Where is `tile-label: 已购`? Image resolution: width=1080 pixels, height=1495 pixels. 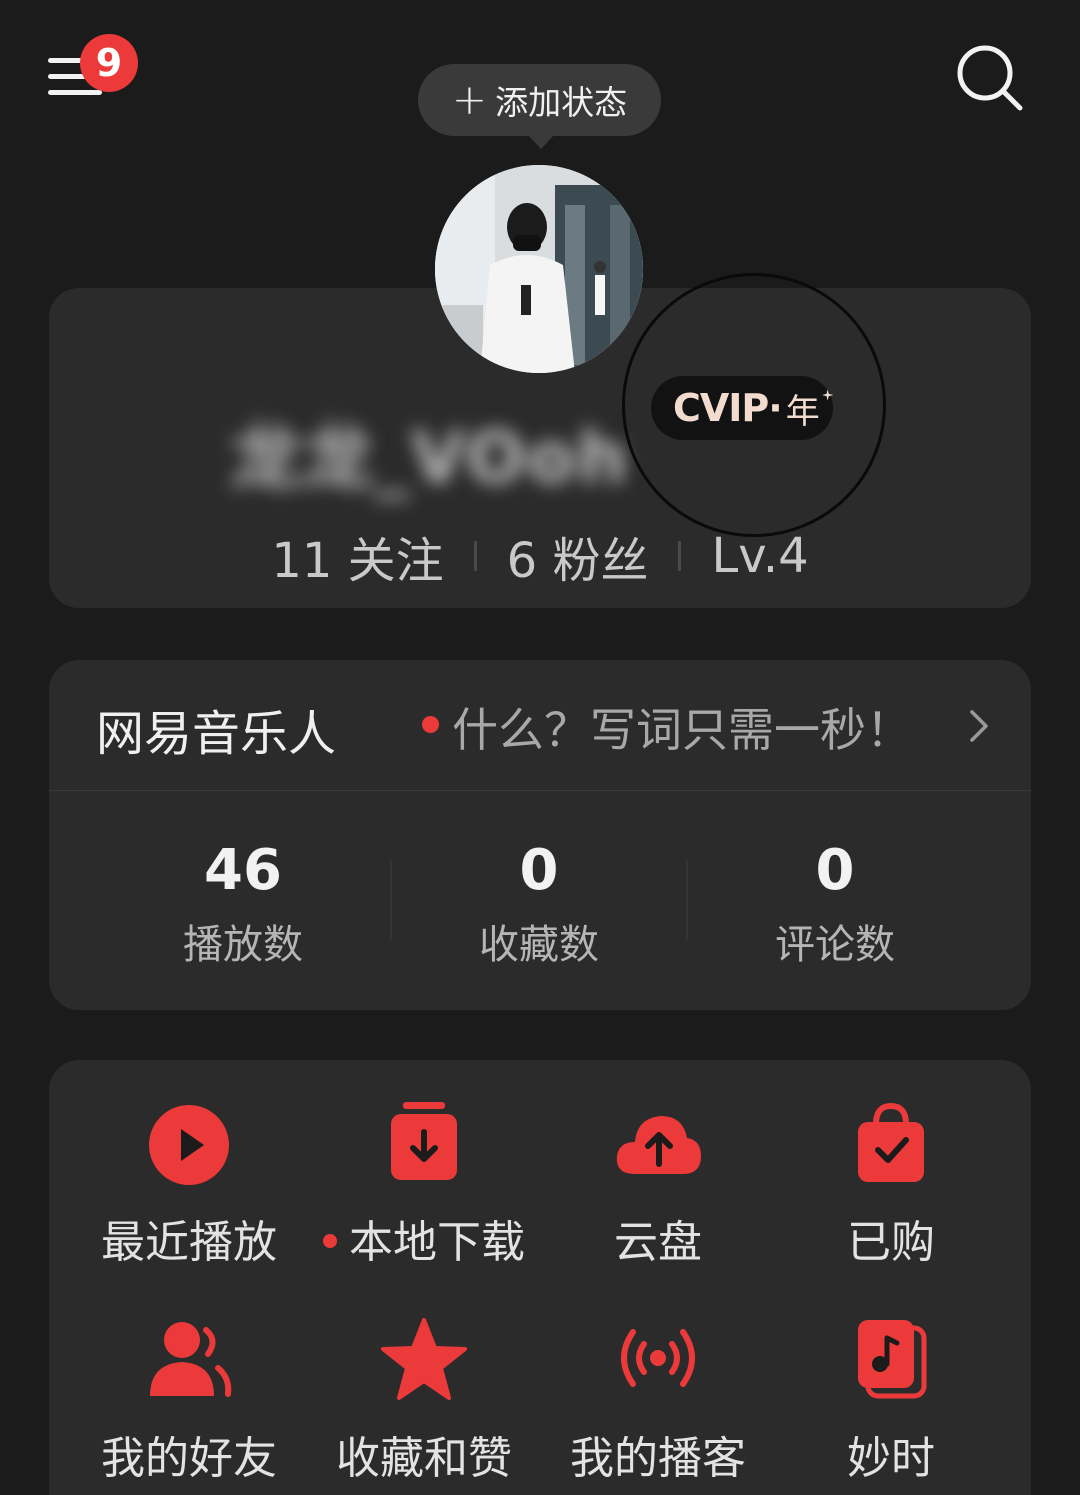 tile-label: 已购 is located at coordinates (891, 1242).